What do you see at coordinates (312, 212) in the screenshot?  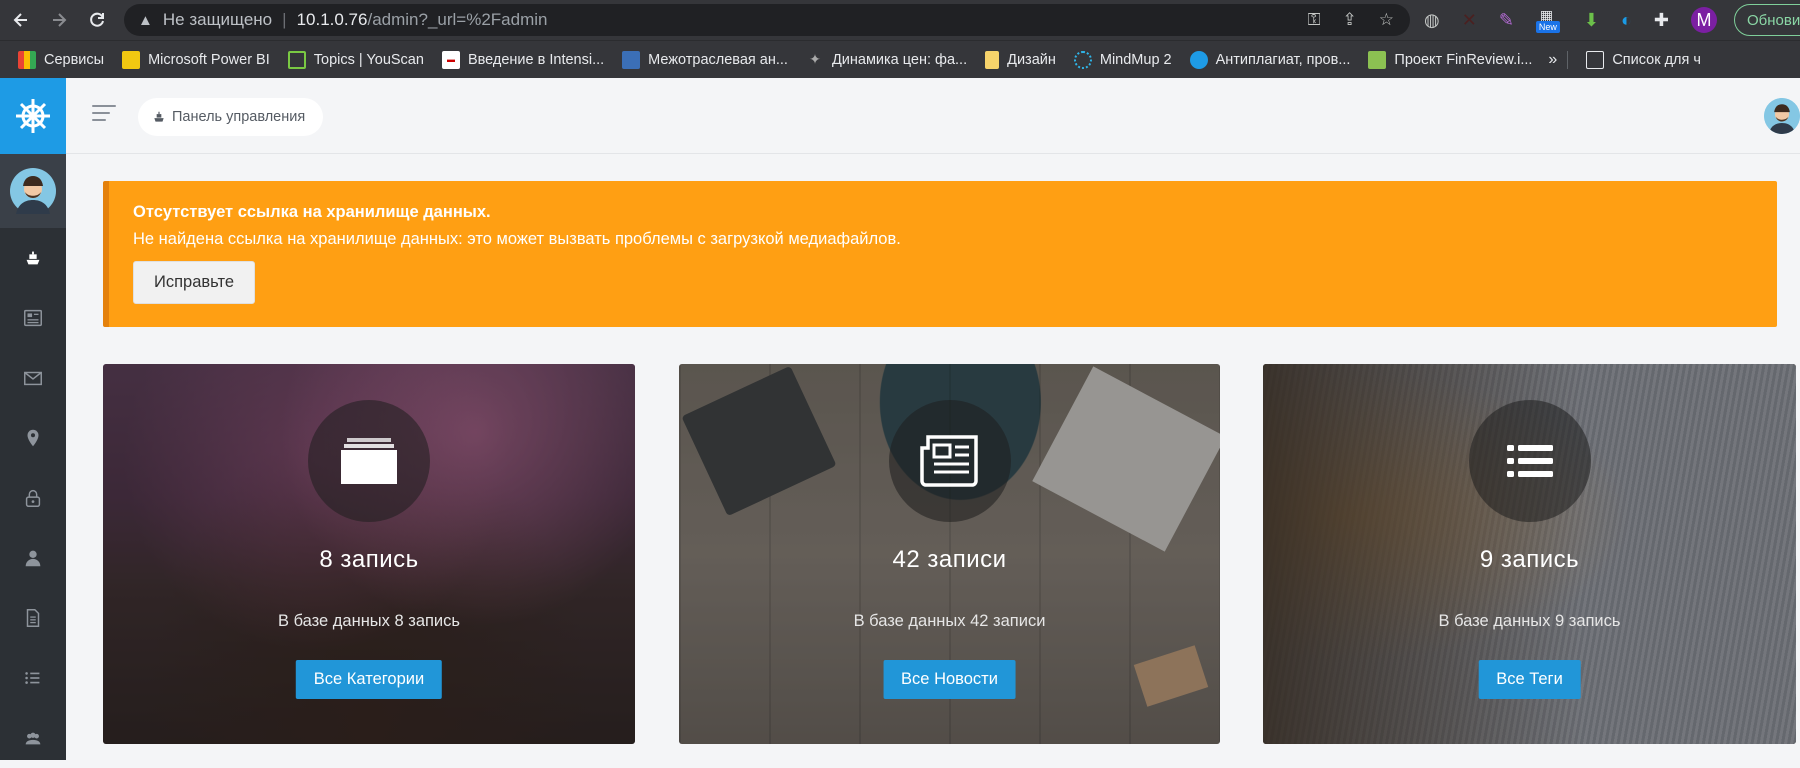 I see `alert-title: Отсутствует ссылка на хранилище данных.` at bounding box center [312, 212].